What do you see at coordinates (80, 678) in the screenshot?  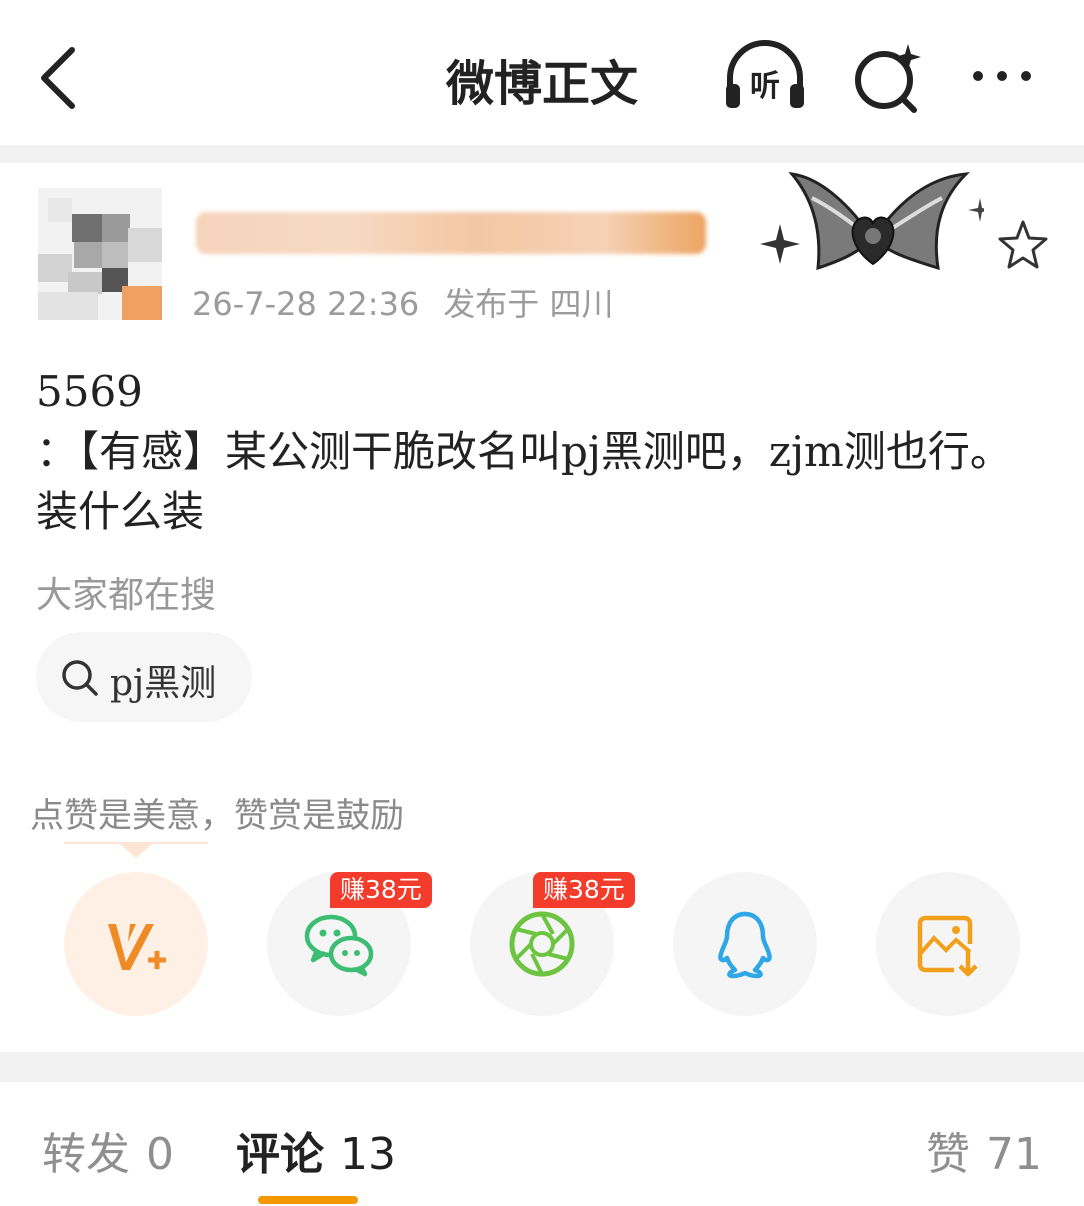 I see `search-icon` at bounding box center [80, 678].